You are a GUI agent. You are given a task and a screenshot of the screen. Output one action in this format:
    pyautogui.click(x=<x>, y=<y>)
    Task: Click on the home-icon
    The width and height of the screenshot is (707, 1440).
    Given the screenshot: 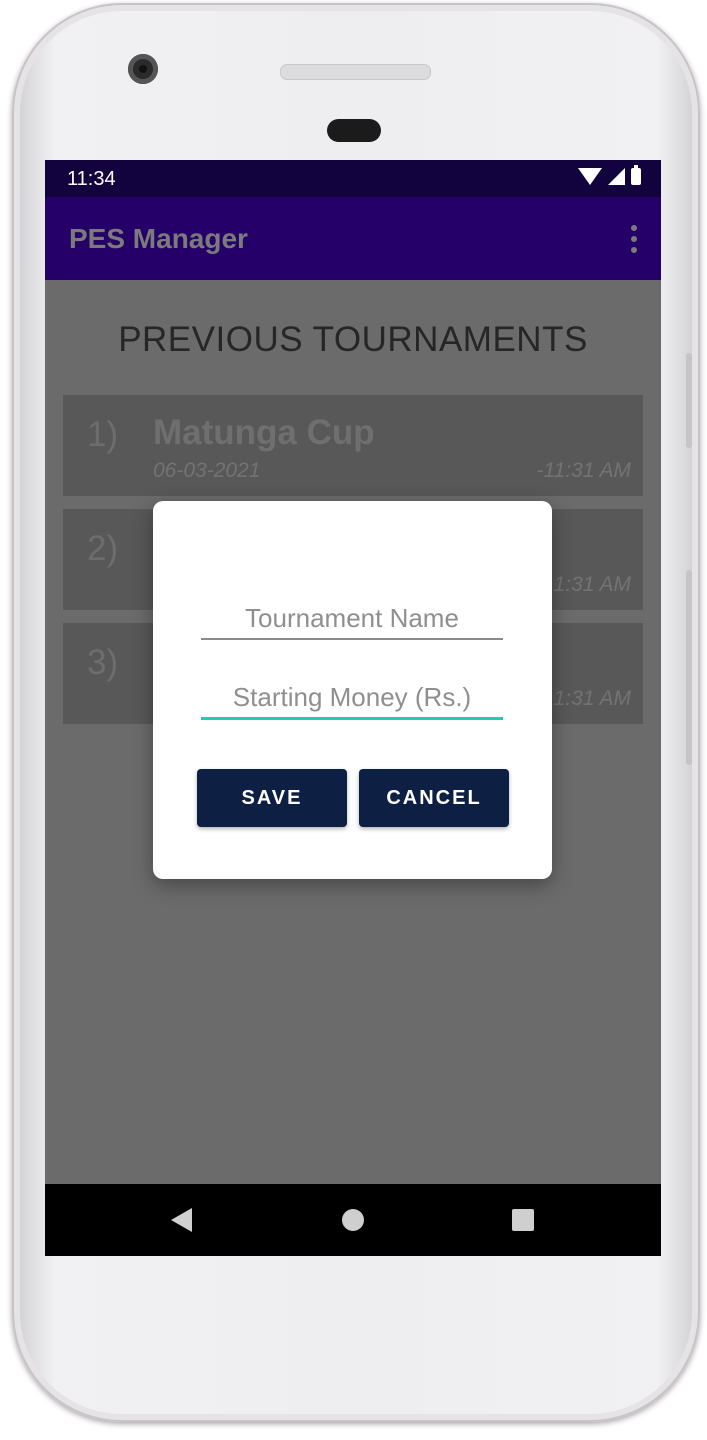 What is the action you would take?
    pyautogui.click(x=353, y=1220)
    